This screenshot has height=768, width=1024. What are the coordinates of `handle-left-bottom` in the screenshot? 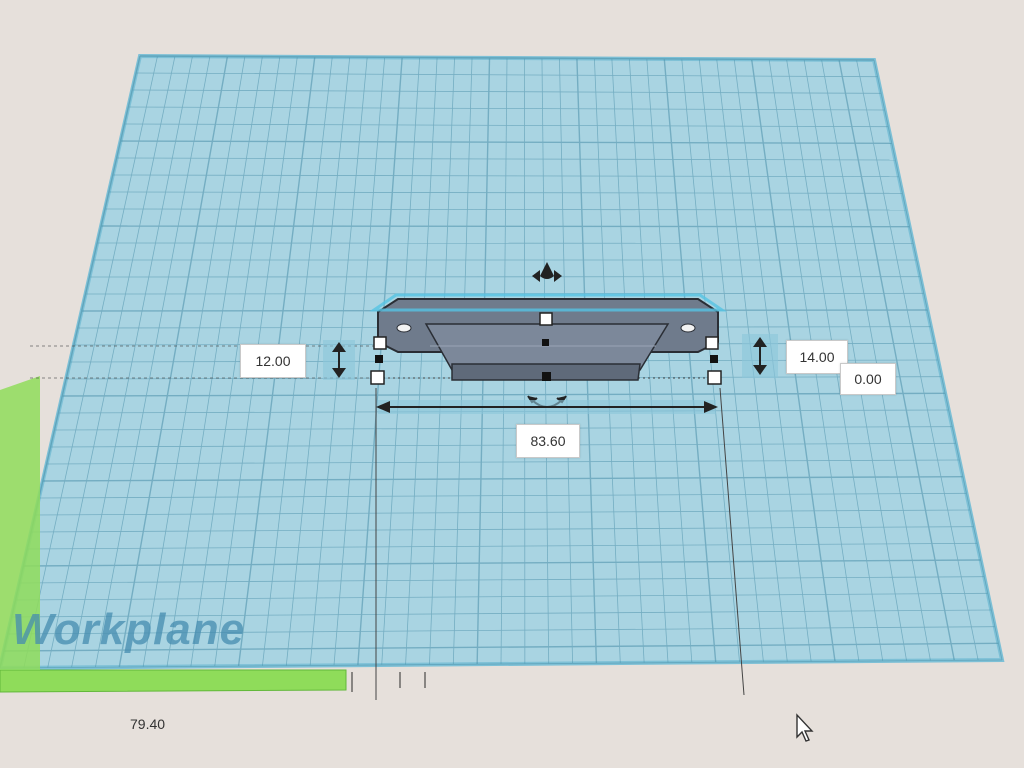 It's located at (377, 377).